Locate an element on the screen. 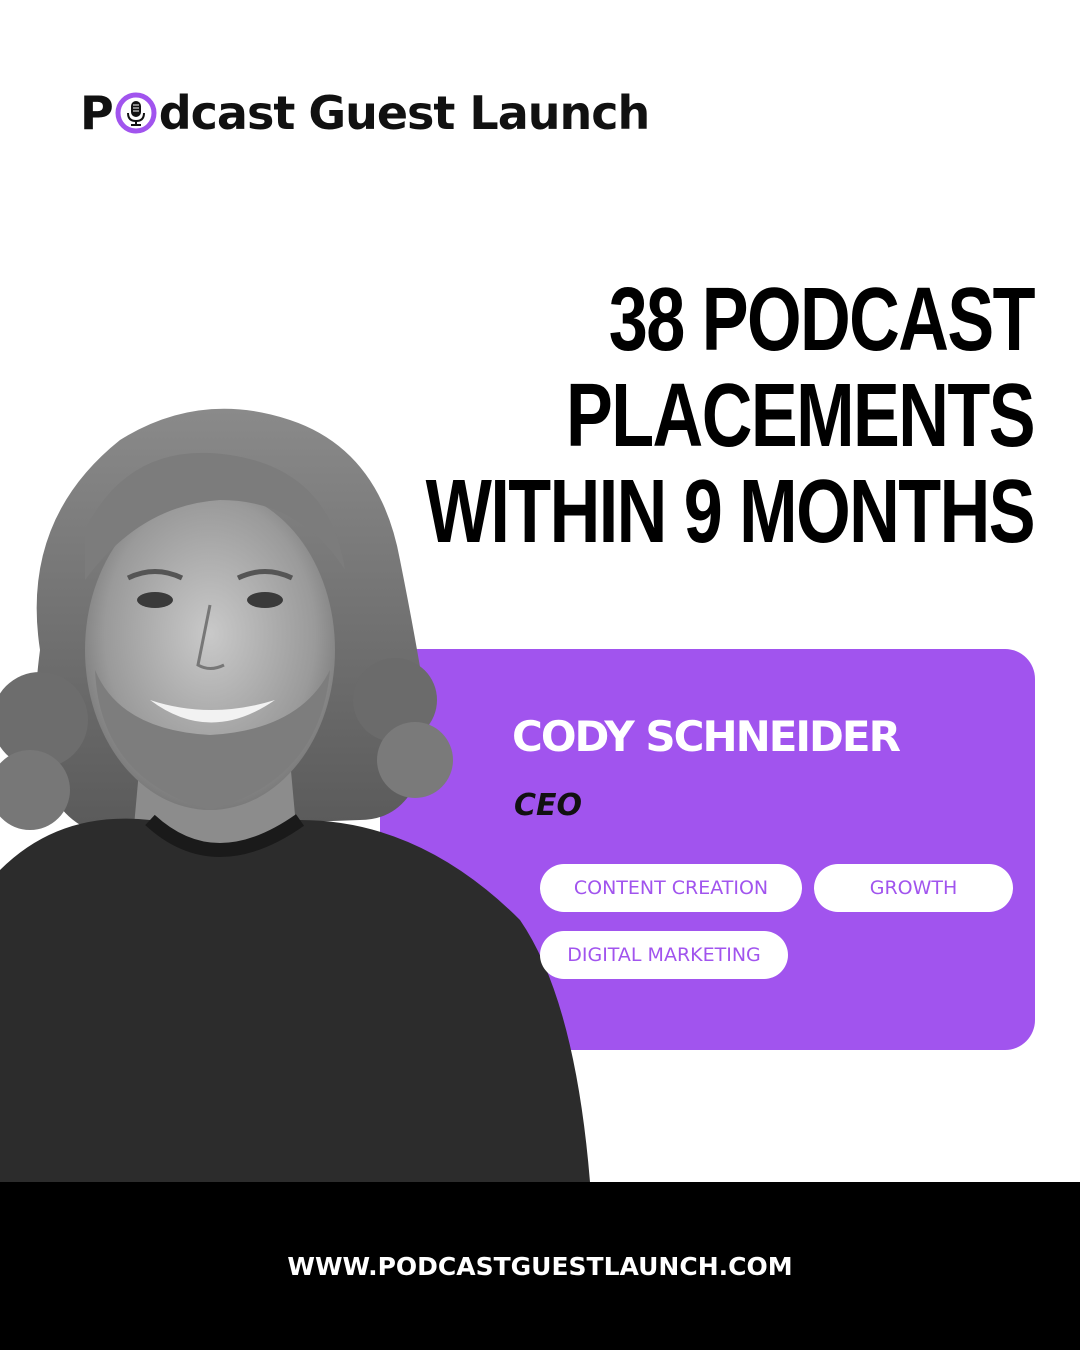 The height and width of the screenshot is (1350, 1080). logo-word-dcast: dcast is located at coordinates (227, 113).